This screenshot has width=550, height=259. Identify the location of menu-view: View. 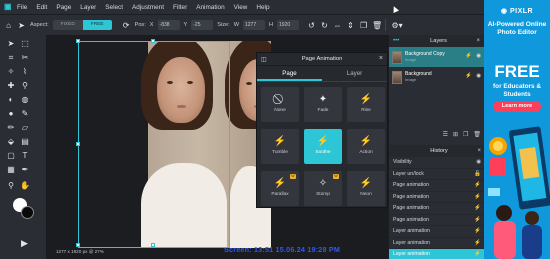
(241, 7).